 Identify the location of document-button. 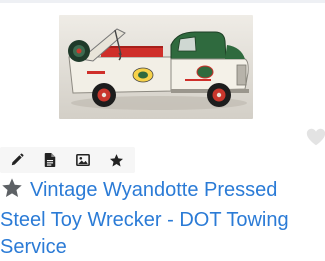
(50, 160).